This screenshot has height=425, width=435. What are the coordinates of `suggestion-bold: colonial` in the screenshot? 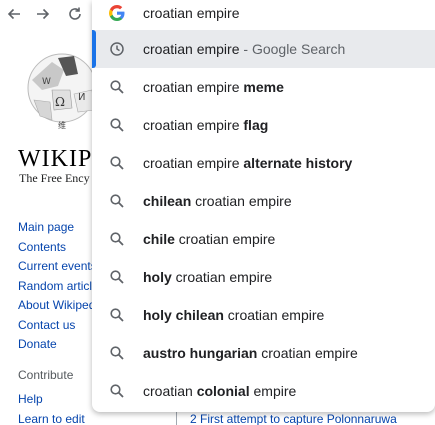 It's located at (223, 391).